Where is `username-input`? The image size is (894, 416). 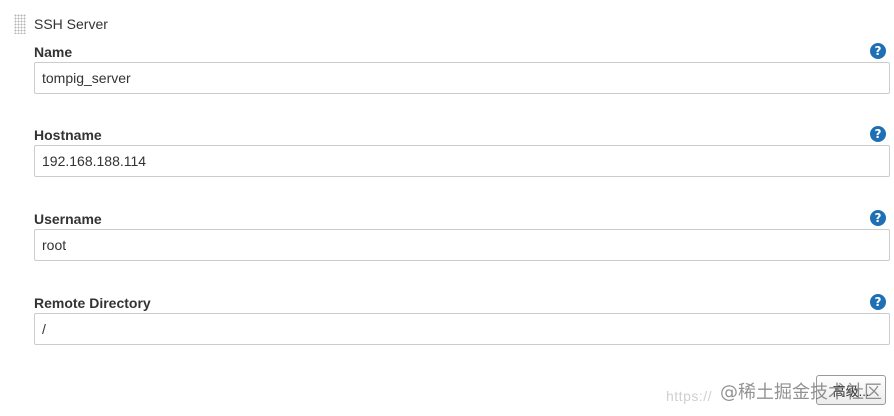 username-input is located at coordinates (462, 245).